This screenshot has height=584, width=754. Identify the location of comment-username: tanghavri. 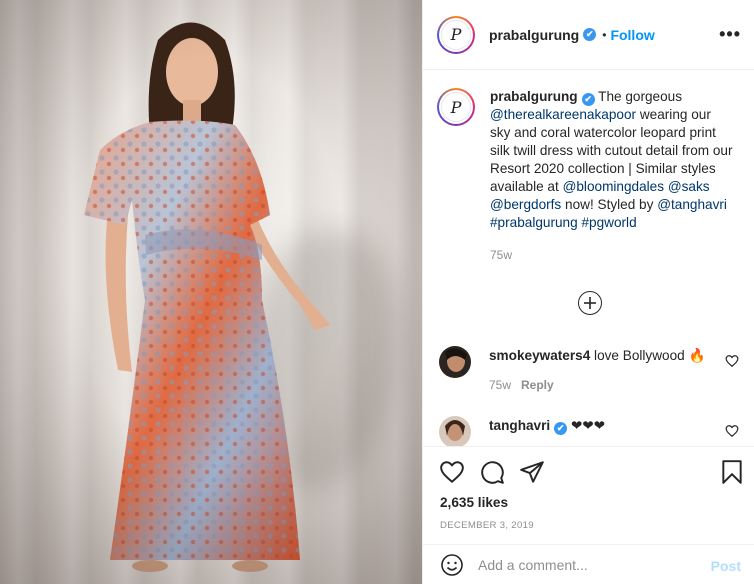
(519, 425).